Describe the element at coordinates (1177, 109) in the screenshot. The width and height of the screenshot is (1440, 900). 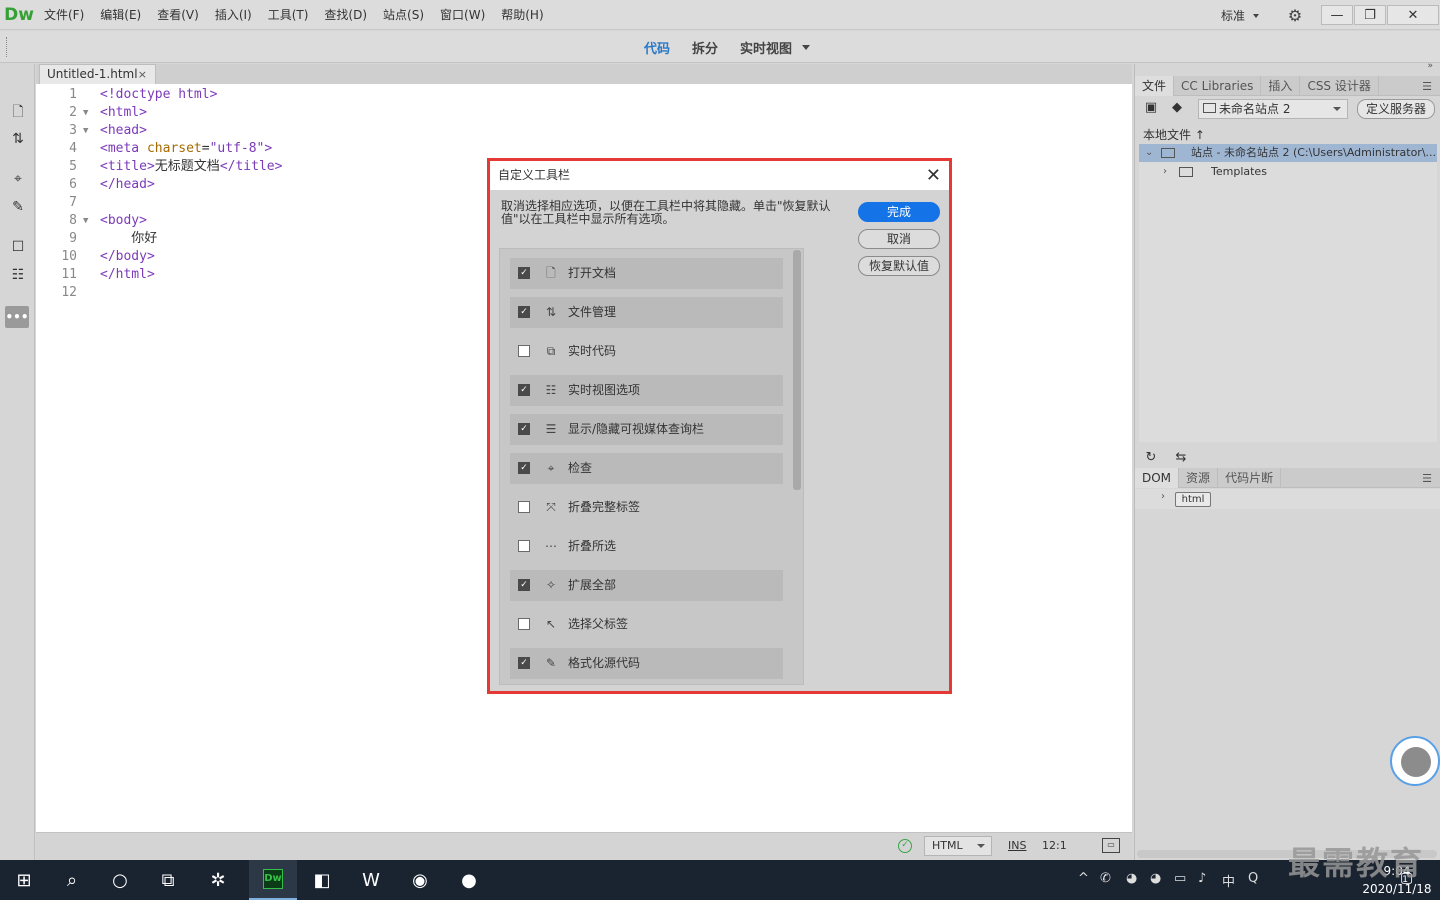
I see `git-icon: ◆` at that location.